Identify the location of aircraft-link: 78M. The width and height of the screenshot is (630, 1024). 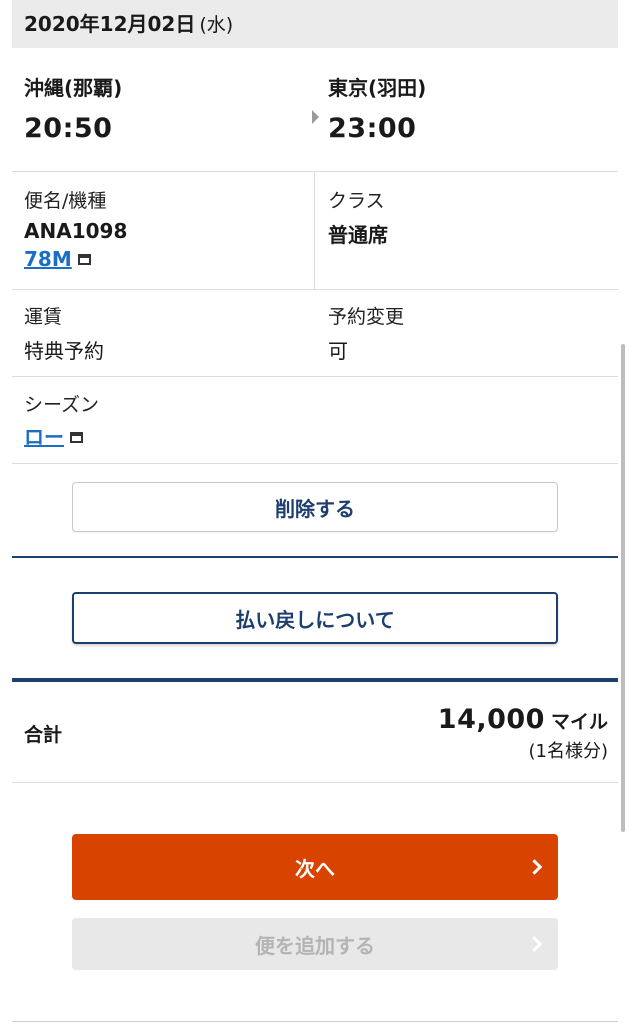
(48, 259).